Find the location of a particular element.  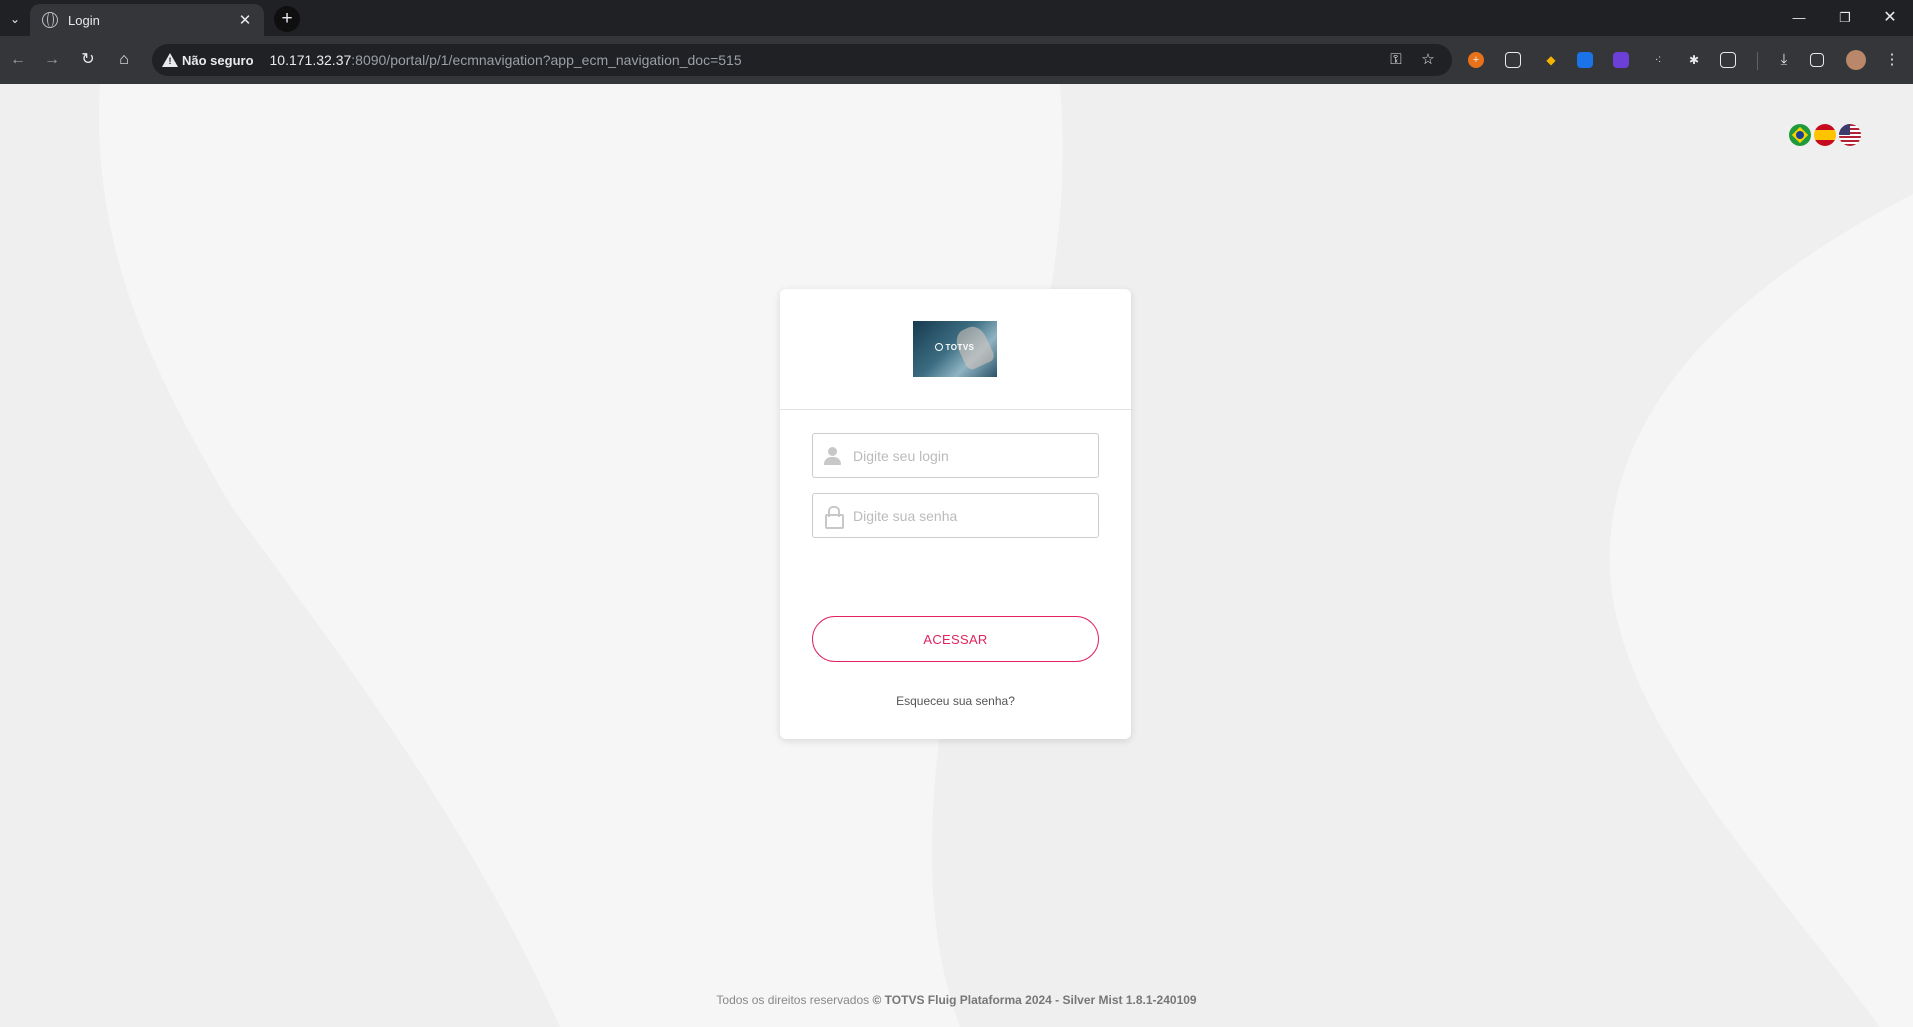

reload-icon: ↻ is located at coordinates (88, 60).